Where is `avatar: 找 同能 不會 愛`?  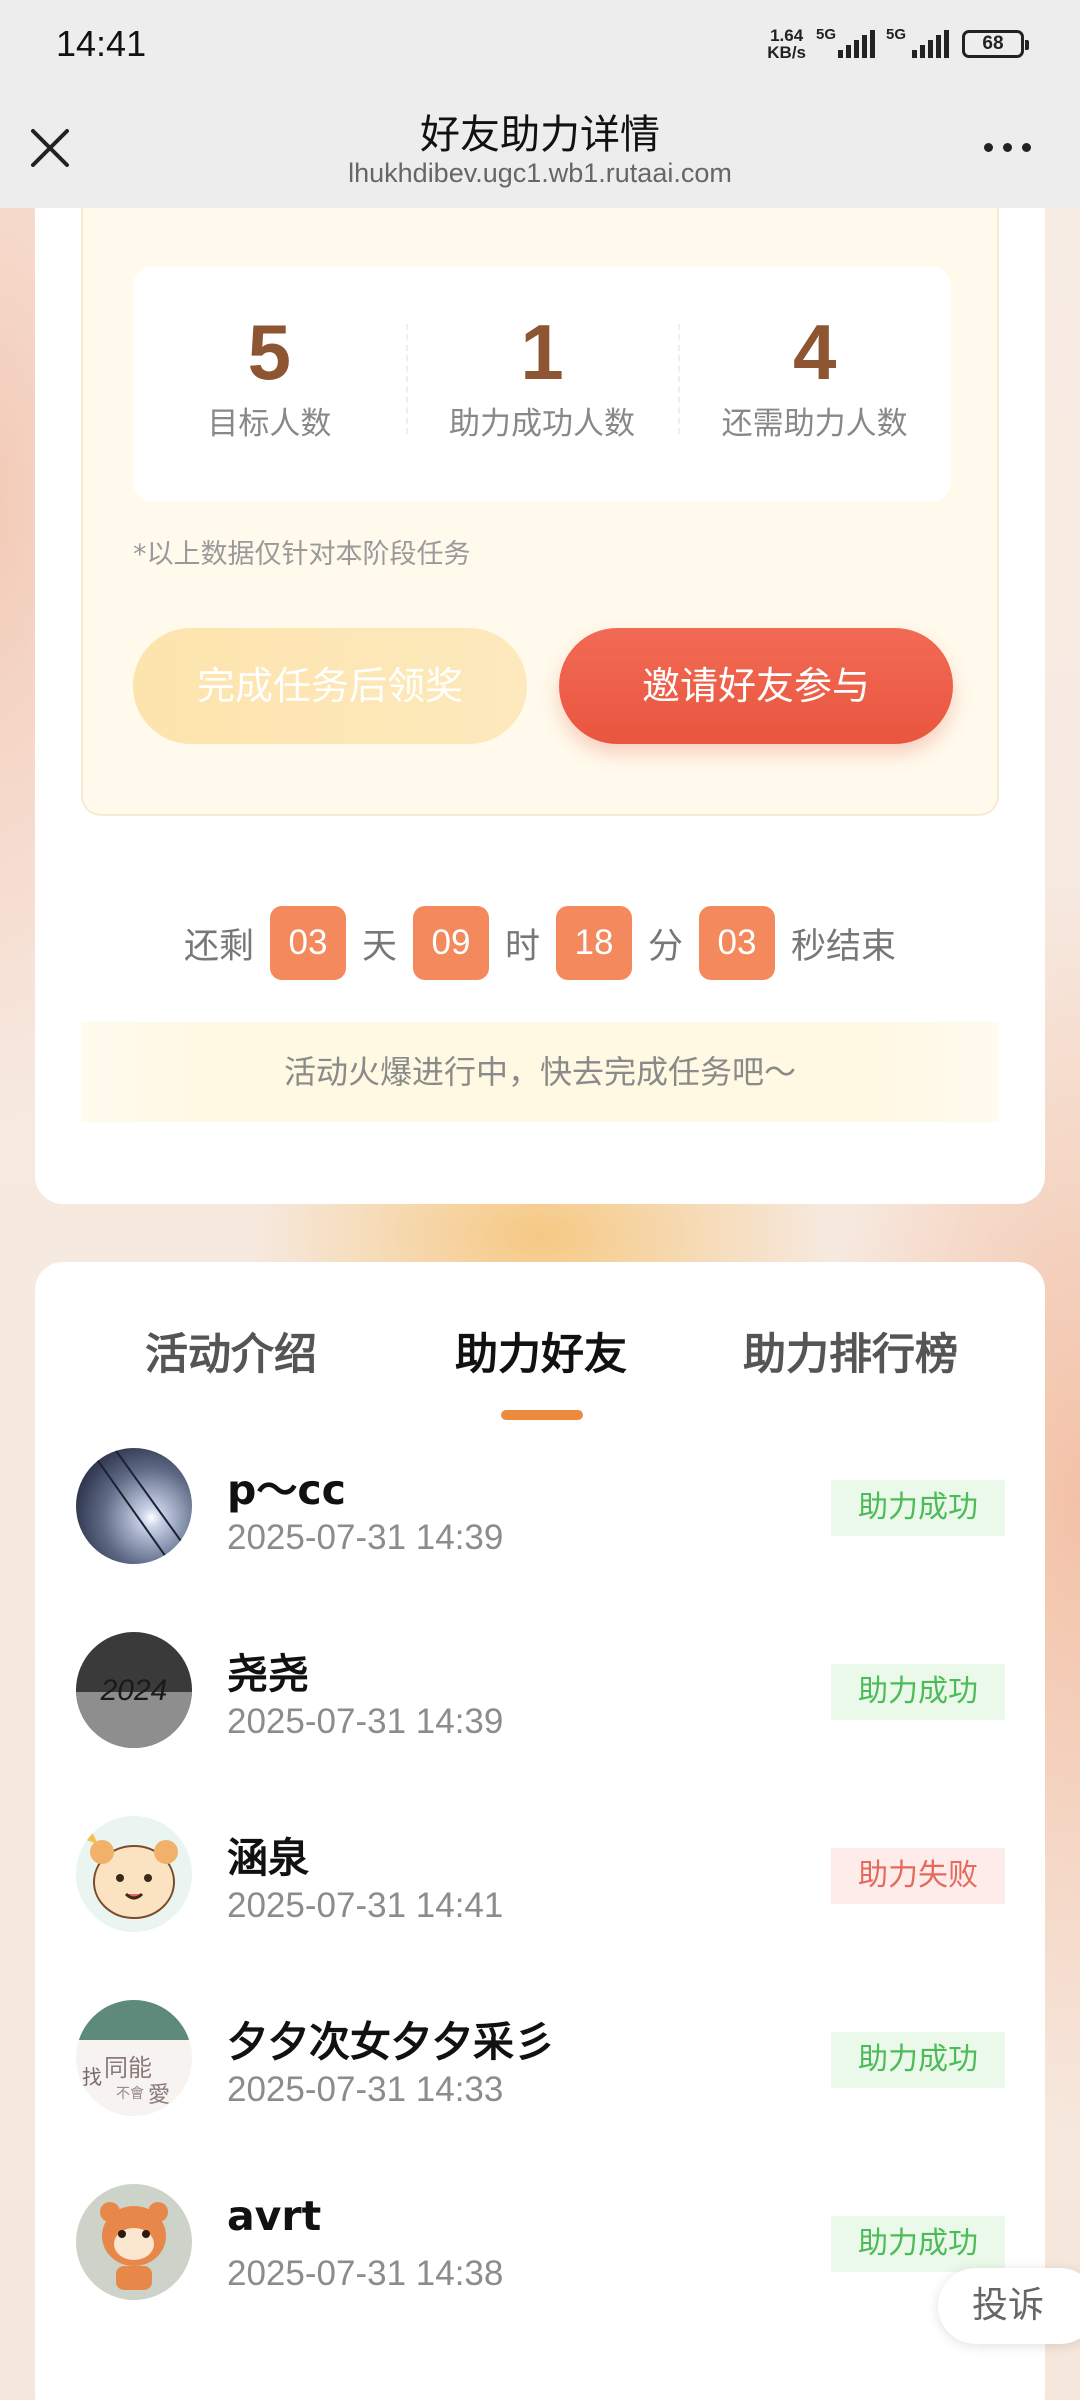
avatar: 找 同能 不會 愛 is located at coordinates (134, 2058).